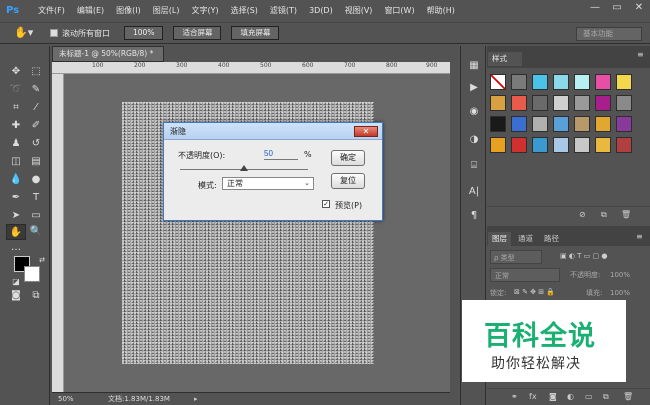 Image resolution: width=650 pixels, height=405 pixels. What do you see at coordinates (66, 399) in the screenshot?
I see `status-zoom: 50%` at bounding box center [66, 399].